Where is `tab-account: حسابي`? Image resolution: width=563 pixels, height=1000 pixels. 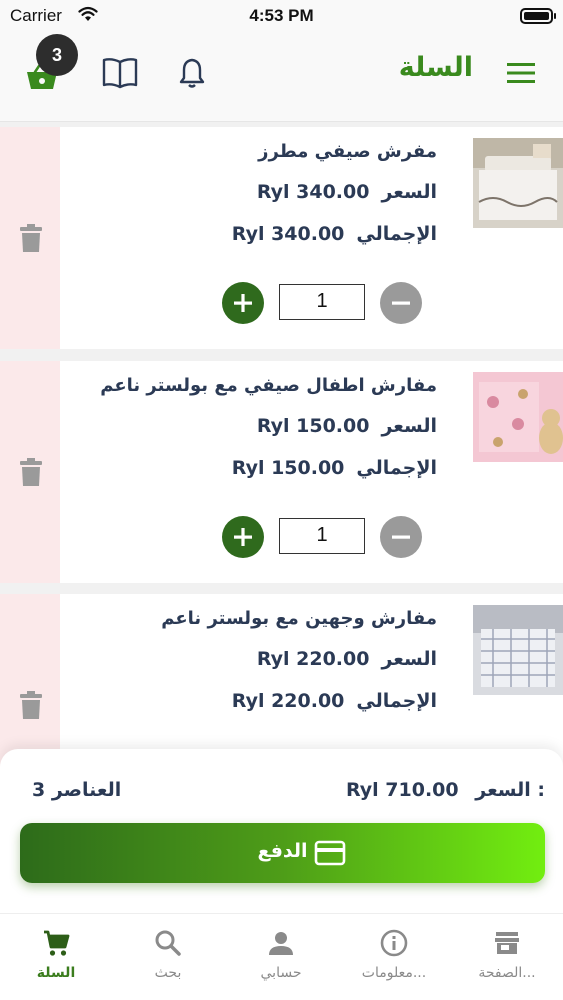 tab-account: حسابي is located at coordinates (281, 954).